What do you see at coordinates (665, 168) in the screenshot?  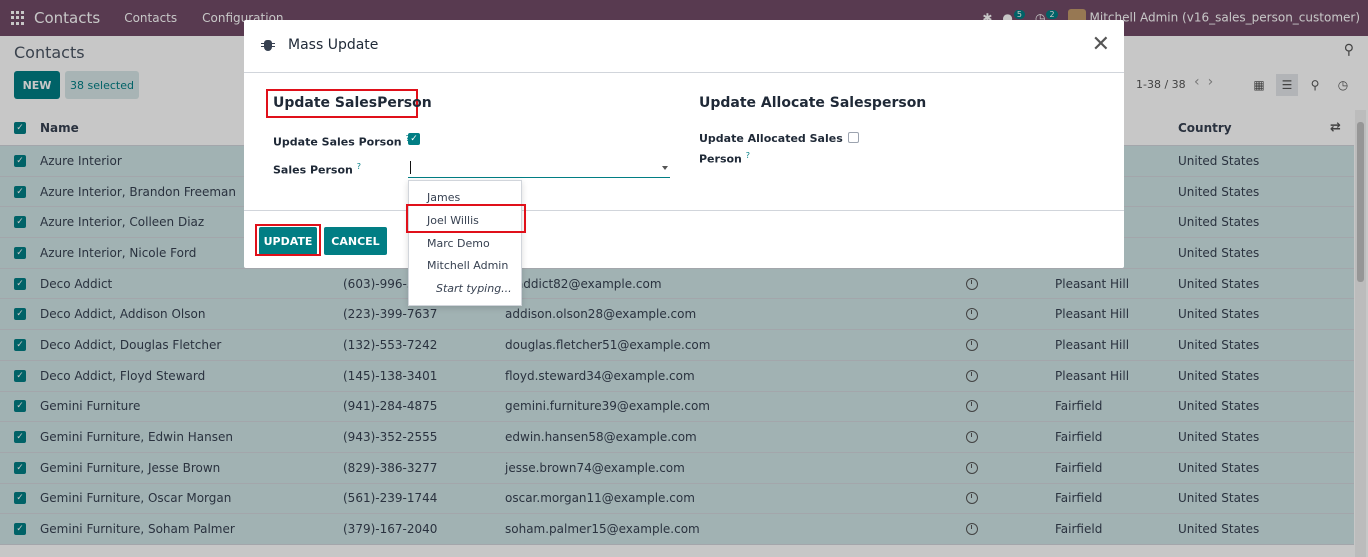 I see `caret-down-icon` at bounding box center [665, 168].